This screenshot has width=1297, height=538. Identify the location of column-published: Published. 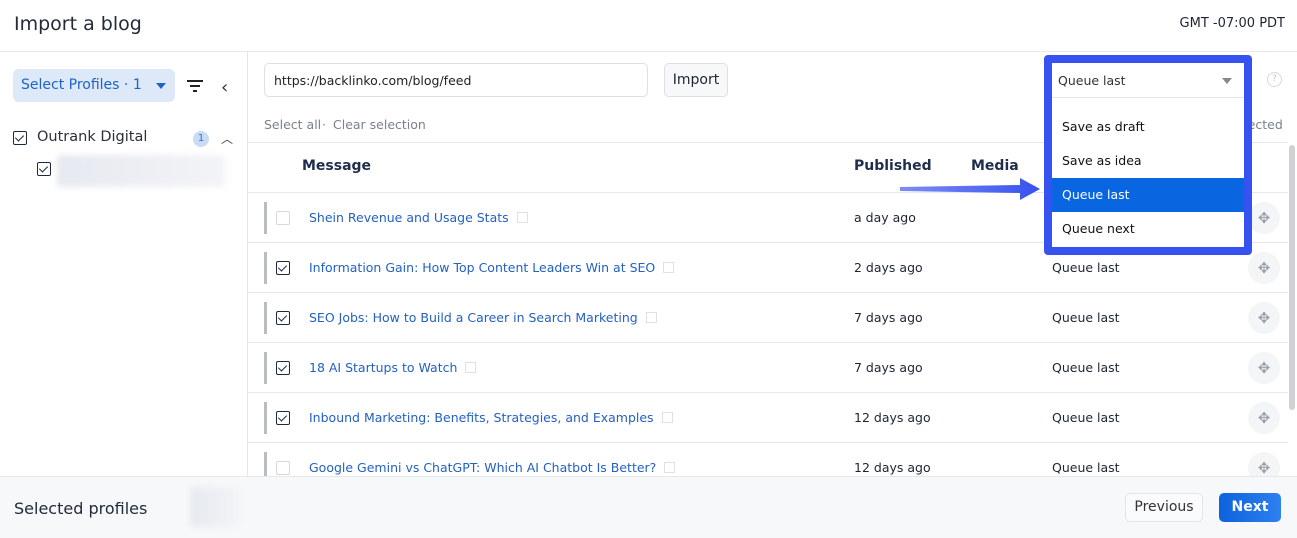
(893, 166).